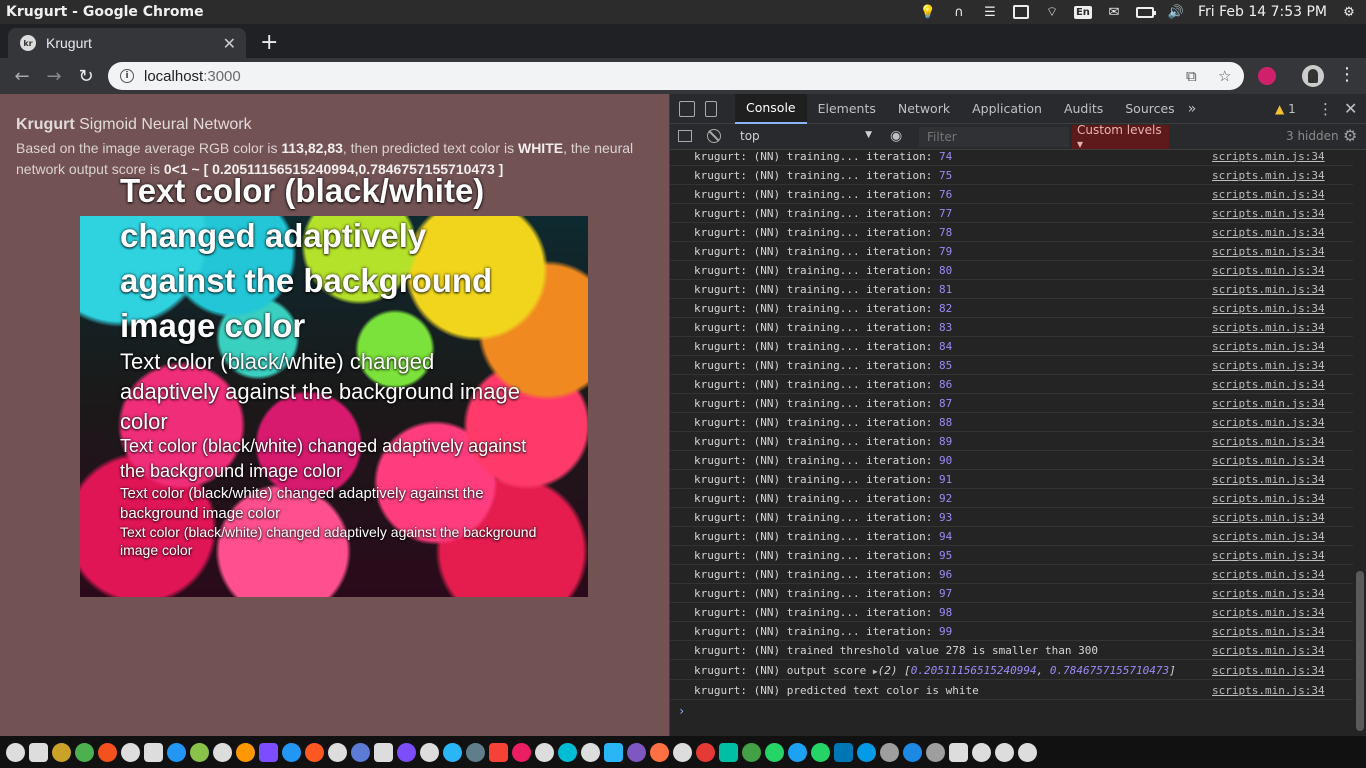  What do you see at coordinates (847, 109) in the screenshot?
I see `tab-elements: Elements` at bounding box center [847, 109].